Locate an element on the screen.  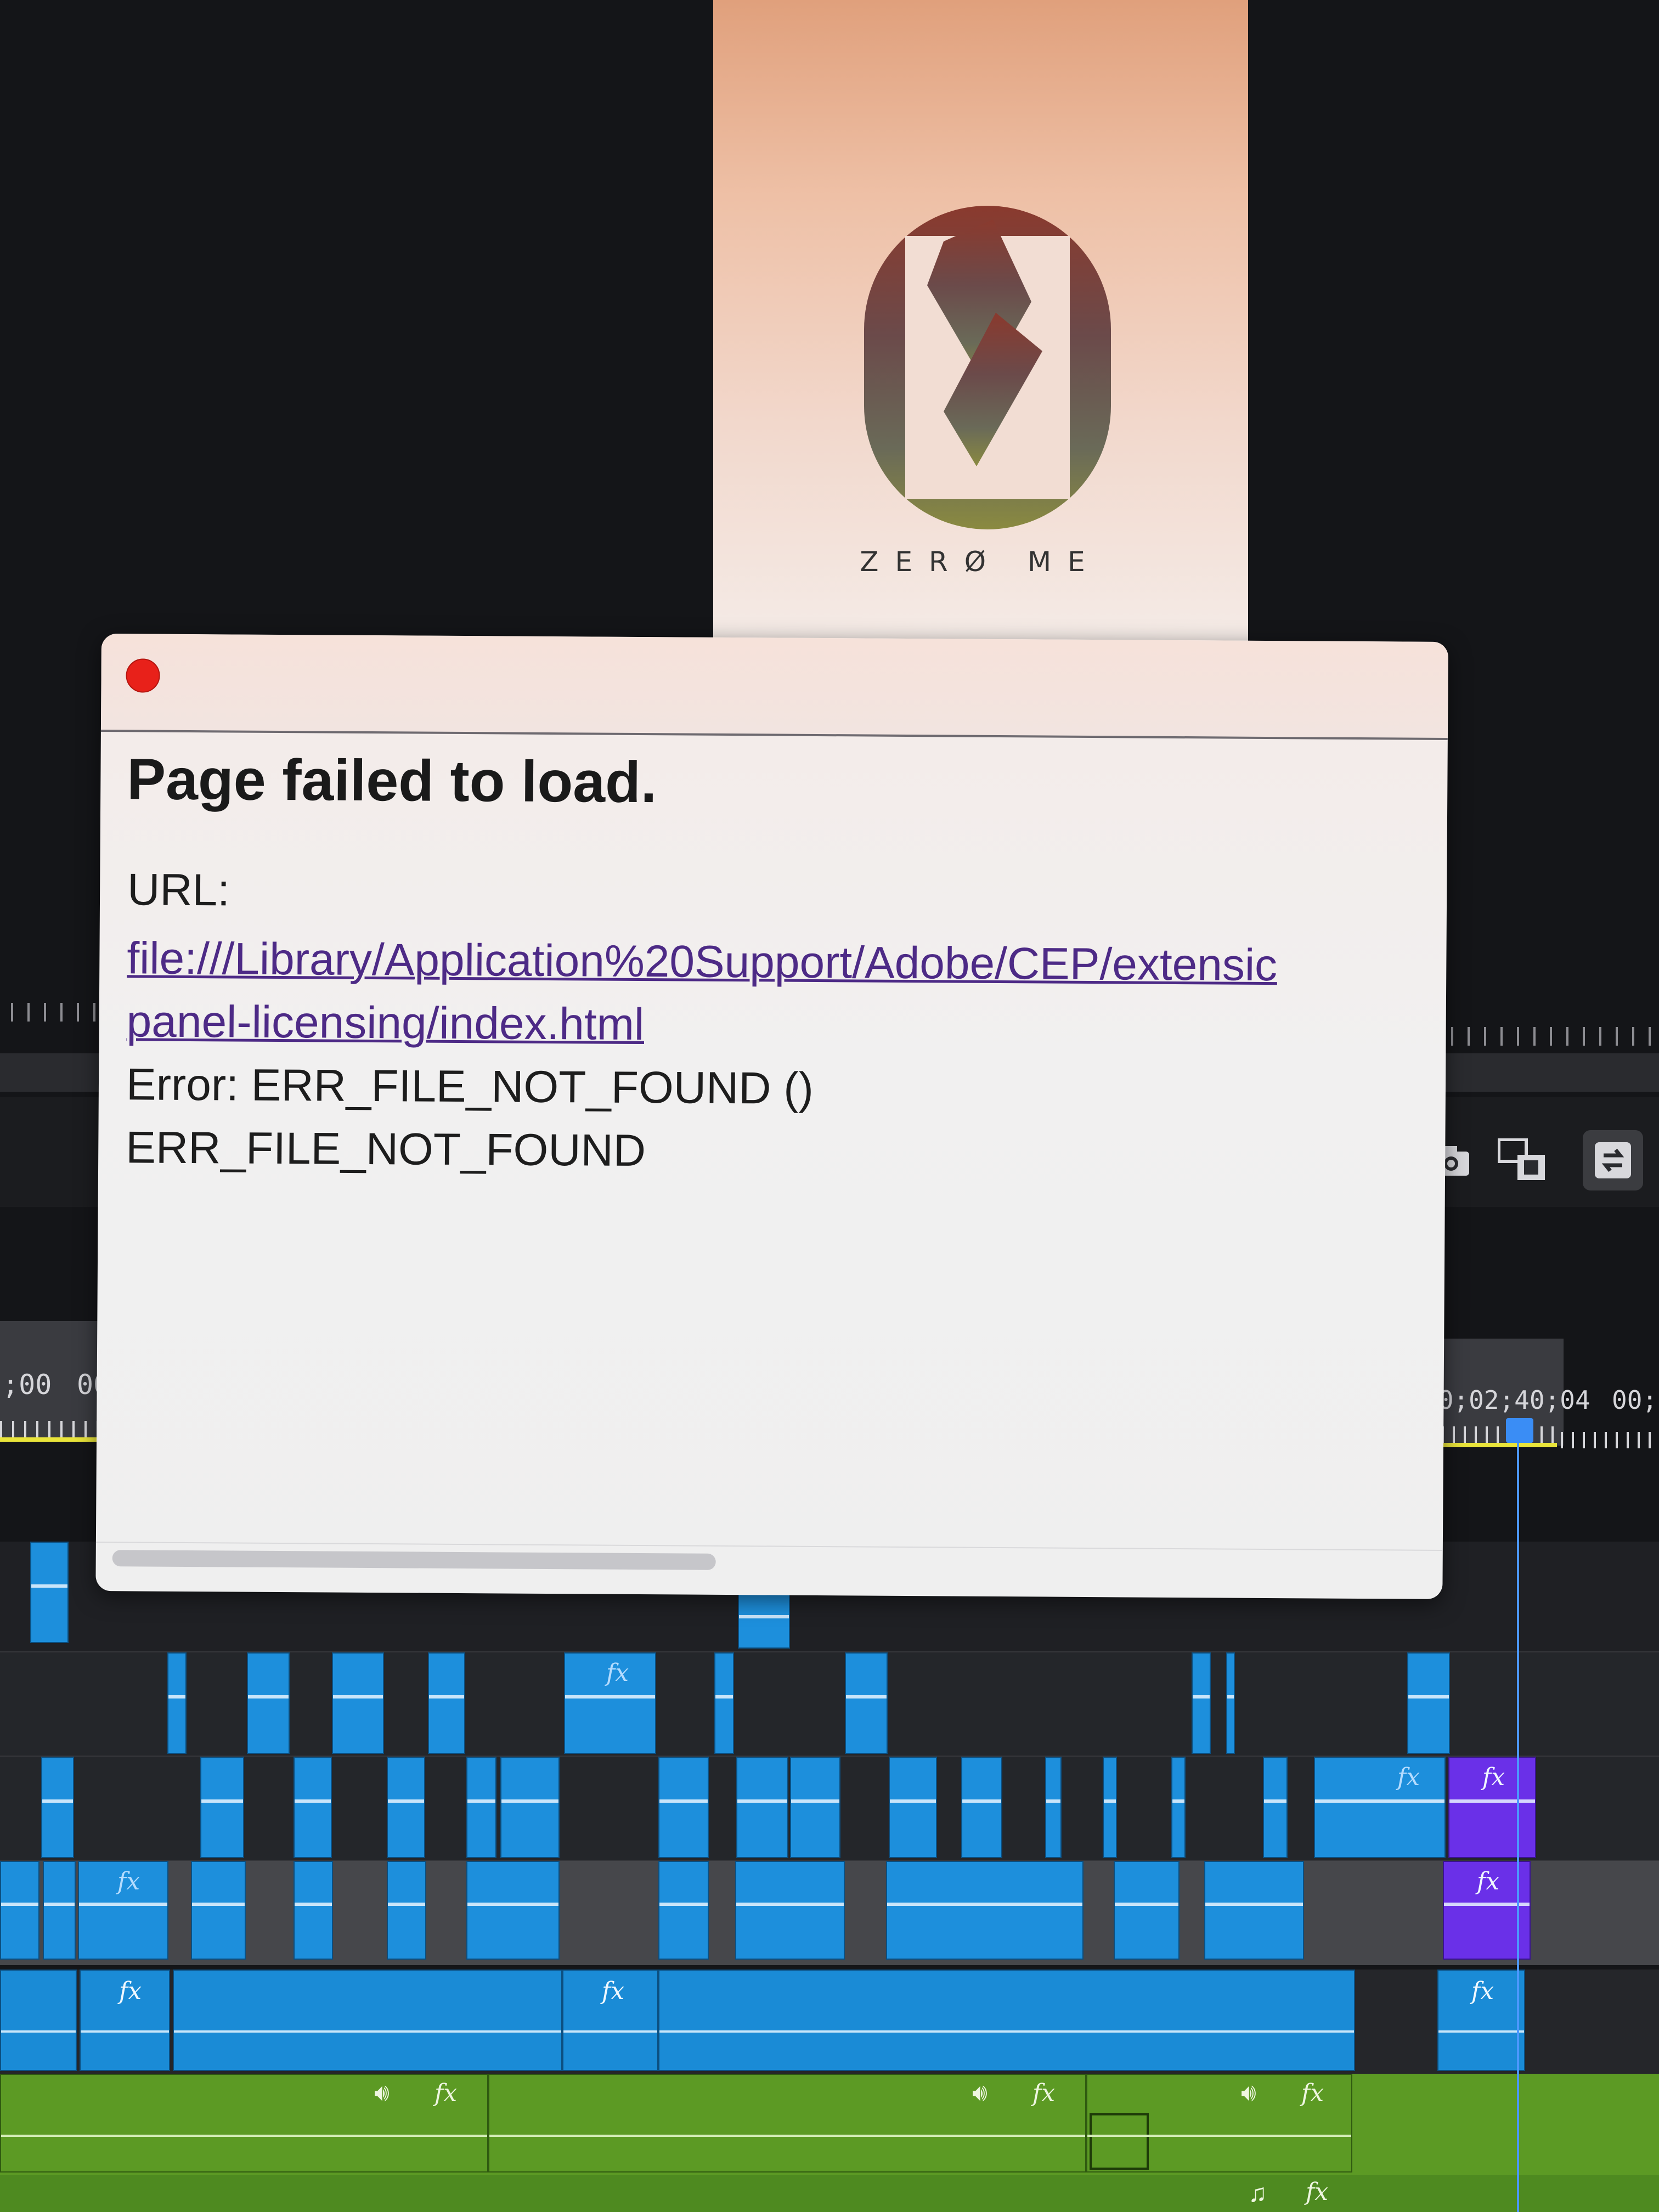
audio-track-1: fx fx fx is located at coordinates (830, 2022).